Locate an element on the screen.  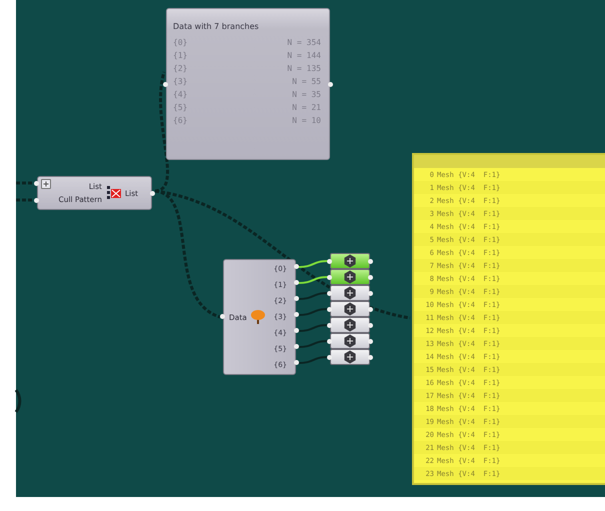
branch-path: {1} is located at coordinates (180, 55).